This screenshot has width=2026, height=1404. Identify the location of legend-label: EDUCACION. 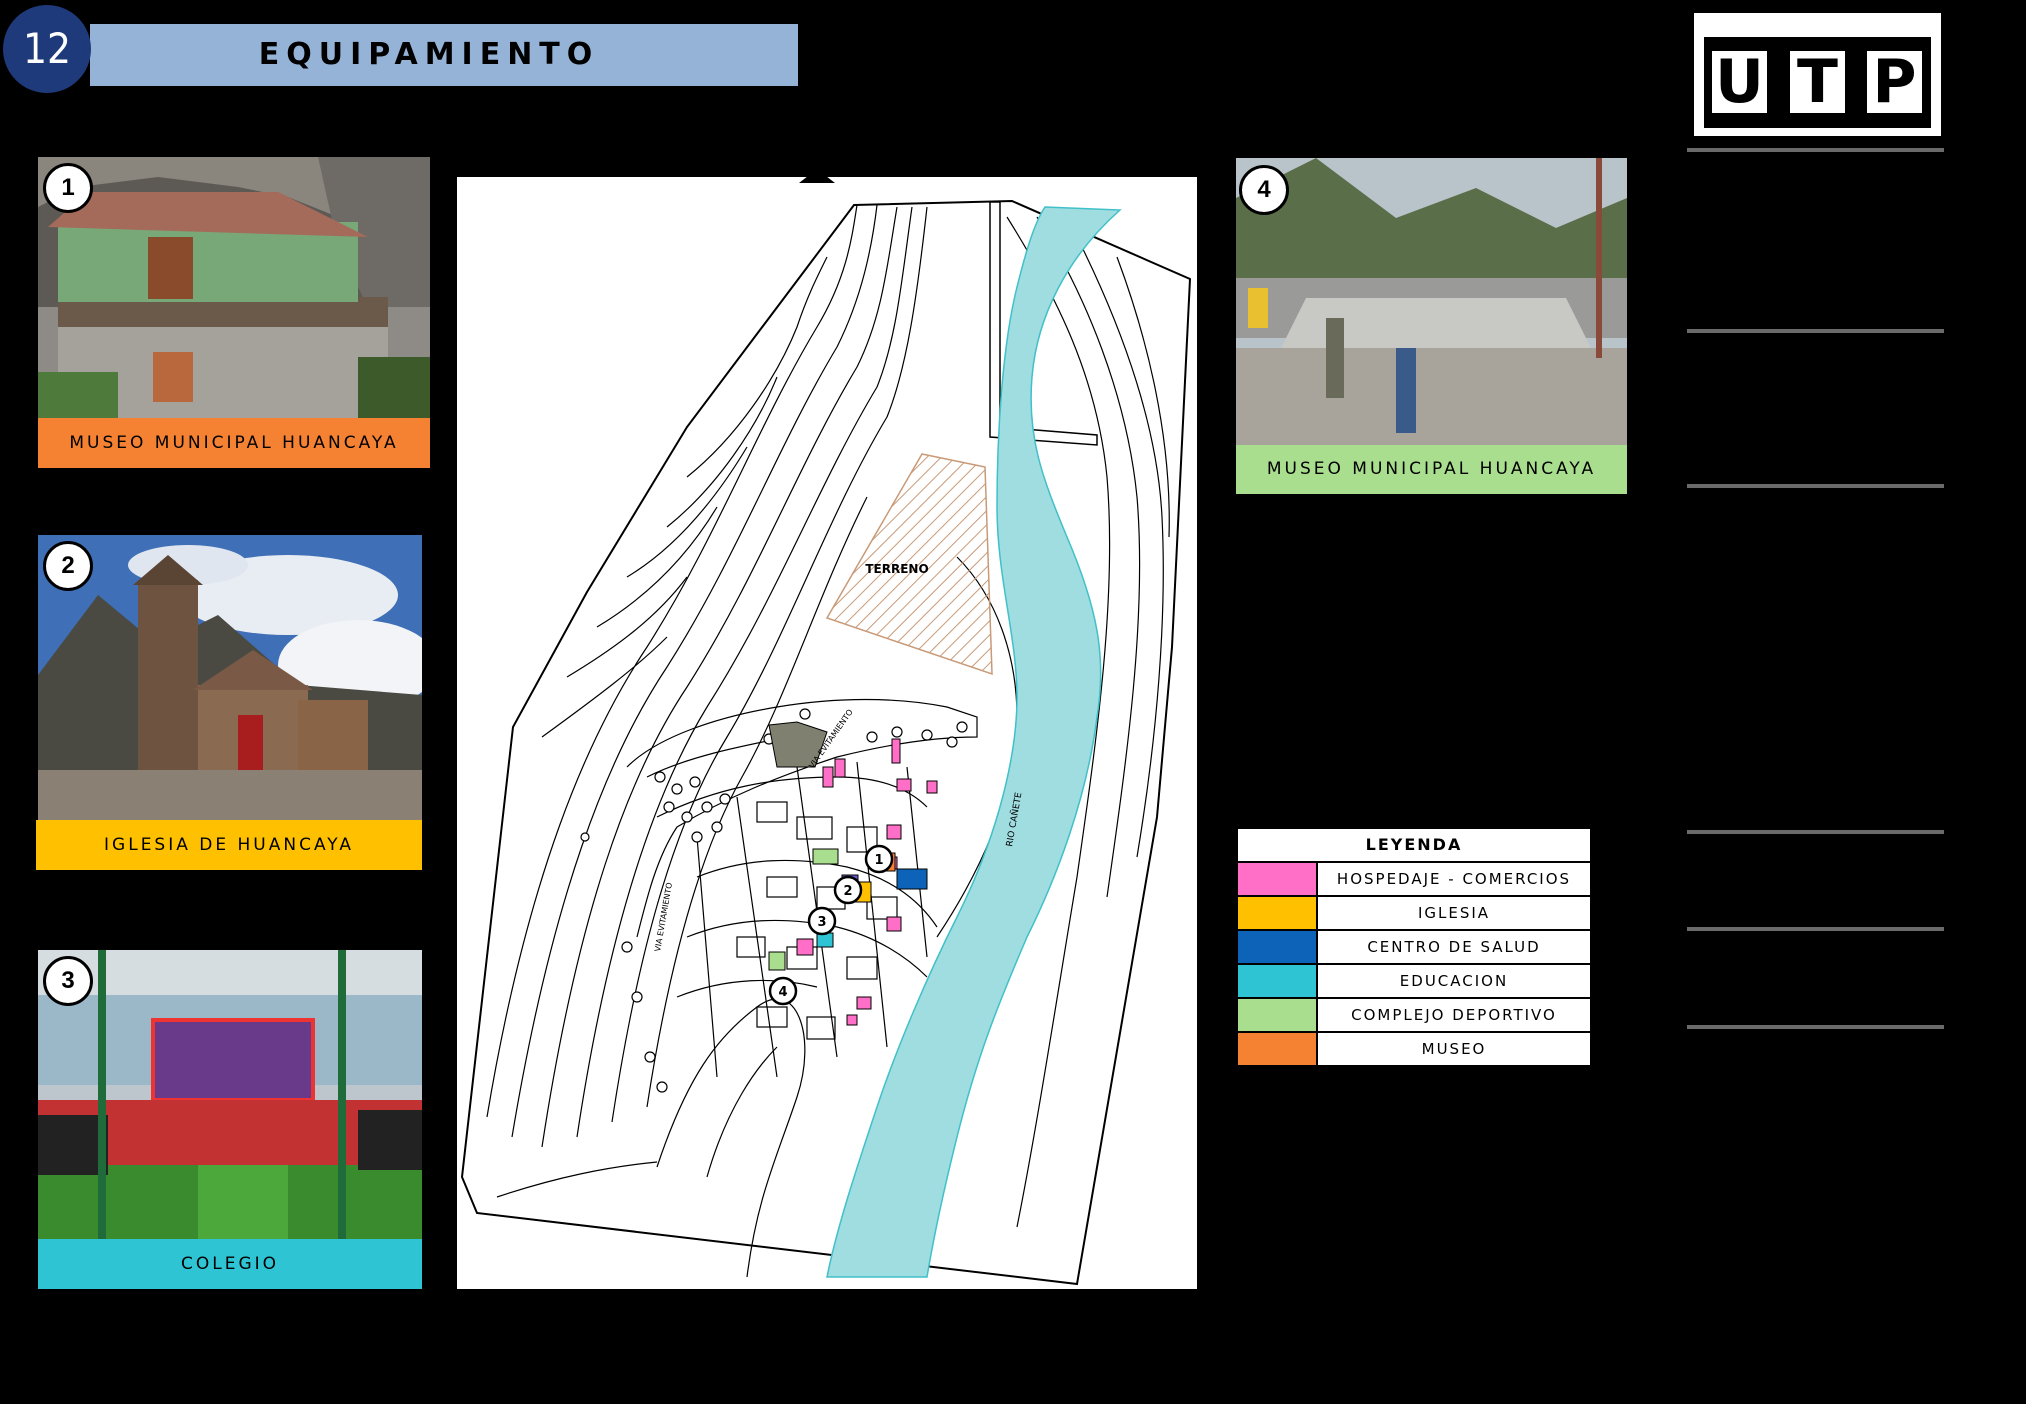
(1454, 981).